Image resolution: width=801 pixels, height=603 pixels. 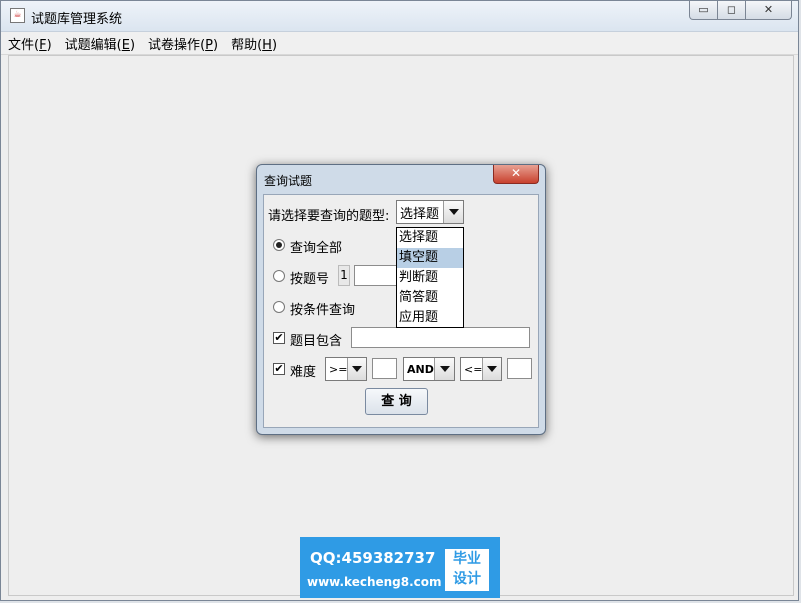 I want to click on menu-help: 帮助(H), so click(x=253, y=43).